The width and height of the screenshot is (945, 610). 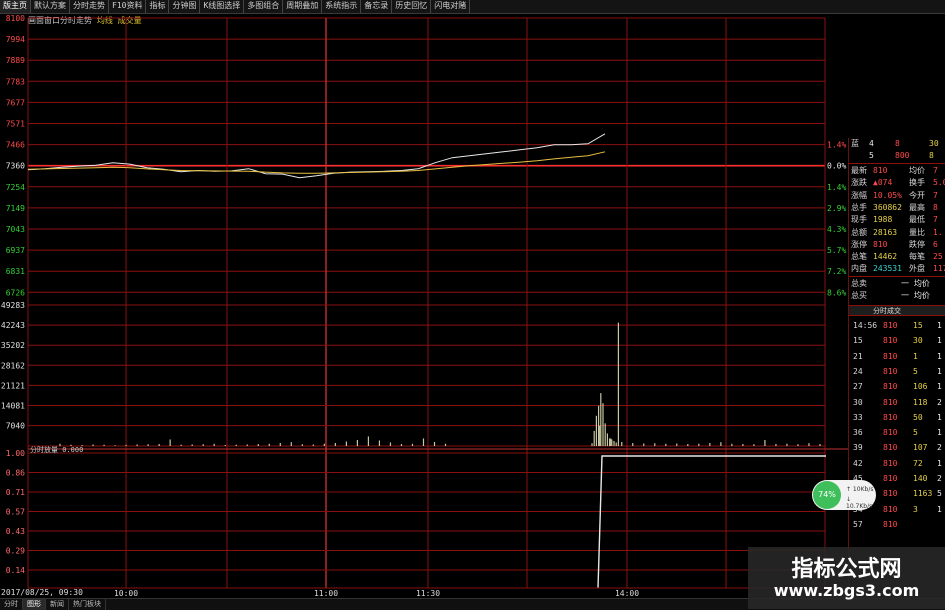 What do you see at coordinates (859, 257) in the screenshot?
I see `quote-field-label: 总笔` at bounding box center [859, 257].